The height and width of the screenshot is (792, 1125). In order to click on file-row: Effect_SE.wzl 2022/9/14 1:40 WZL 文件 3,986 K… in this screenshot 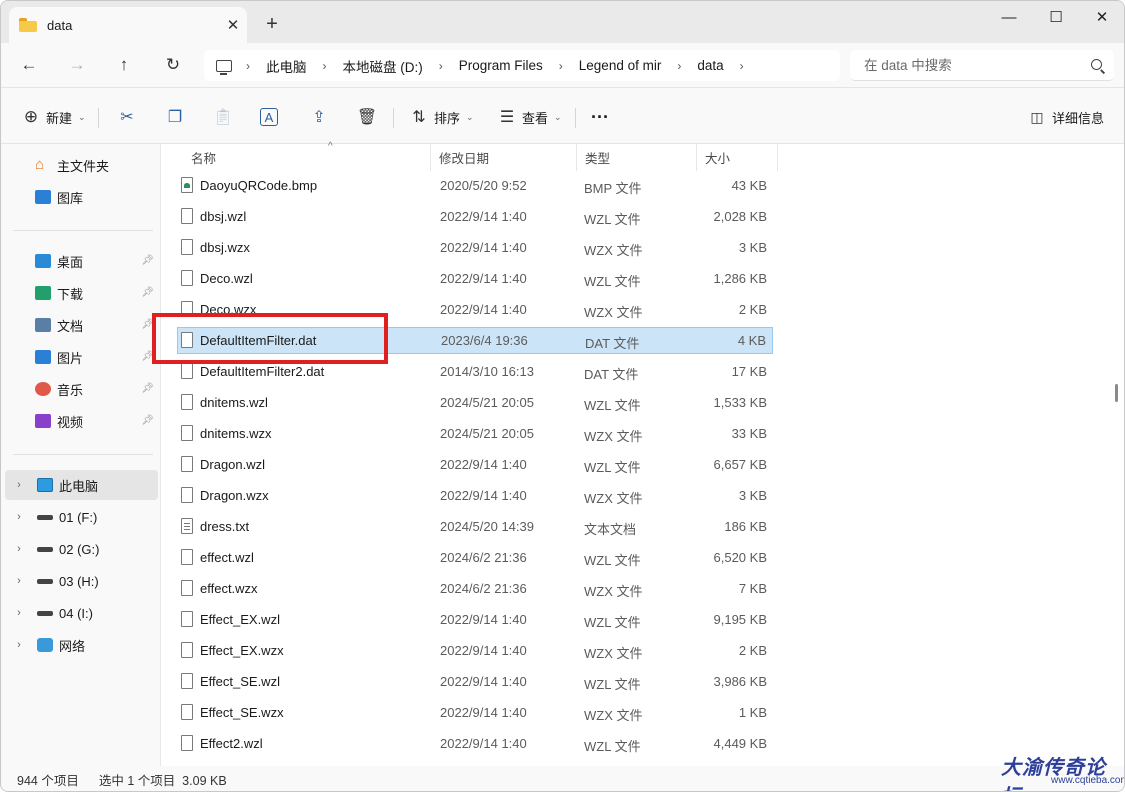, I will do `click(475, 681)`.